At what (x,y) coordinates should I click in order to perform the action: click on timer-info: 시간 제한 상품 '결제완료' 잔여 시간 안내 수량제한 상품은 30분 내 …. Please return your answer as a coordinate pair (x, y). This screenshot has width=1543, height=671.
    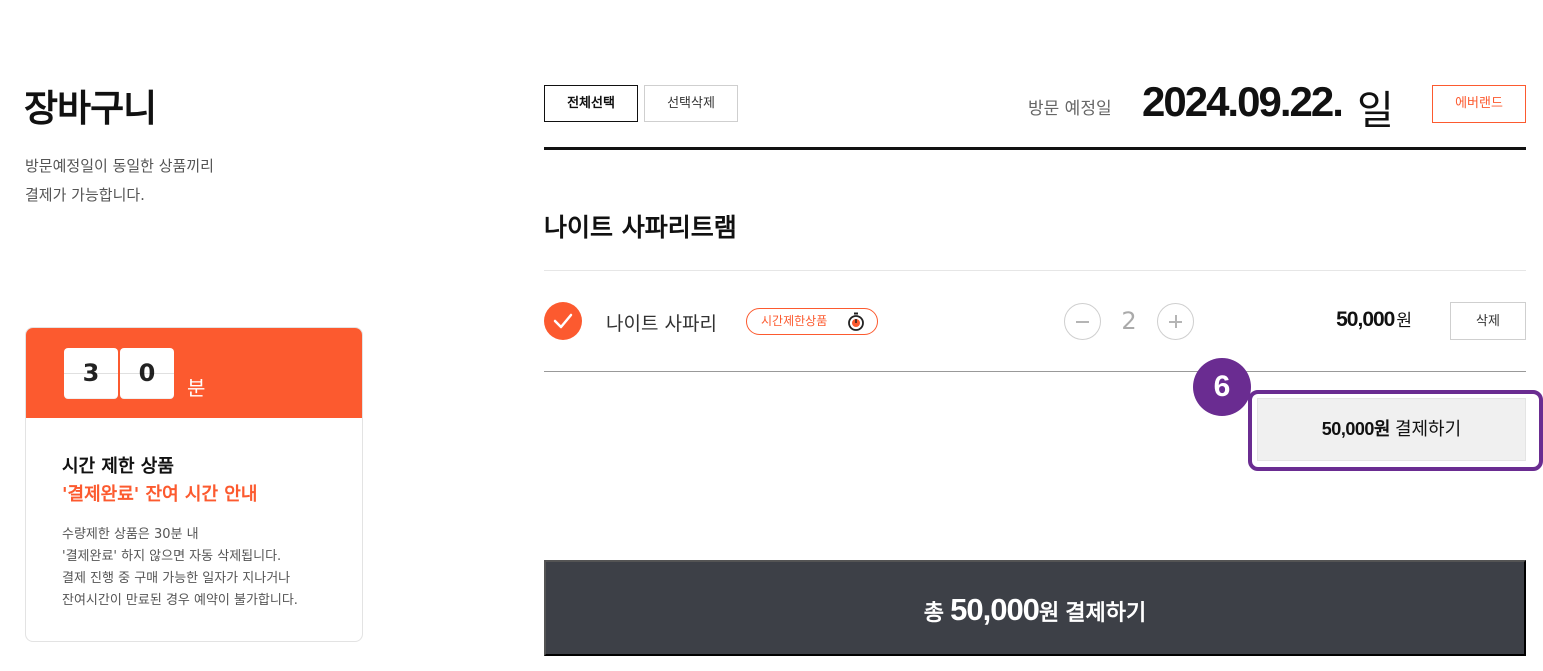
    Looking at the image, I should click on (194, 515).